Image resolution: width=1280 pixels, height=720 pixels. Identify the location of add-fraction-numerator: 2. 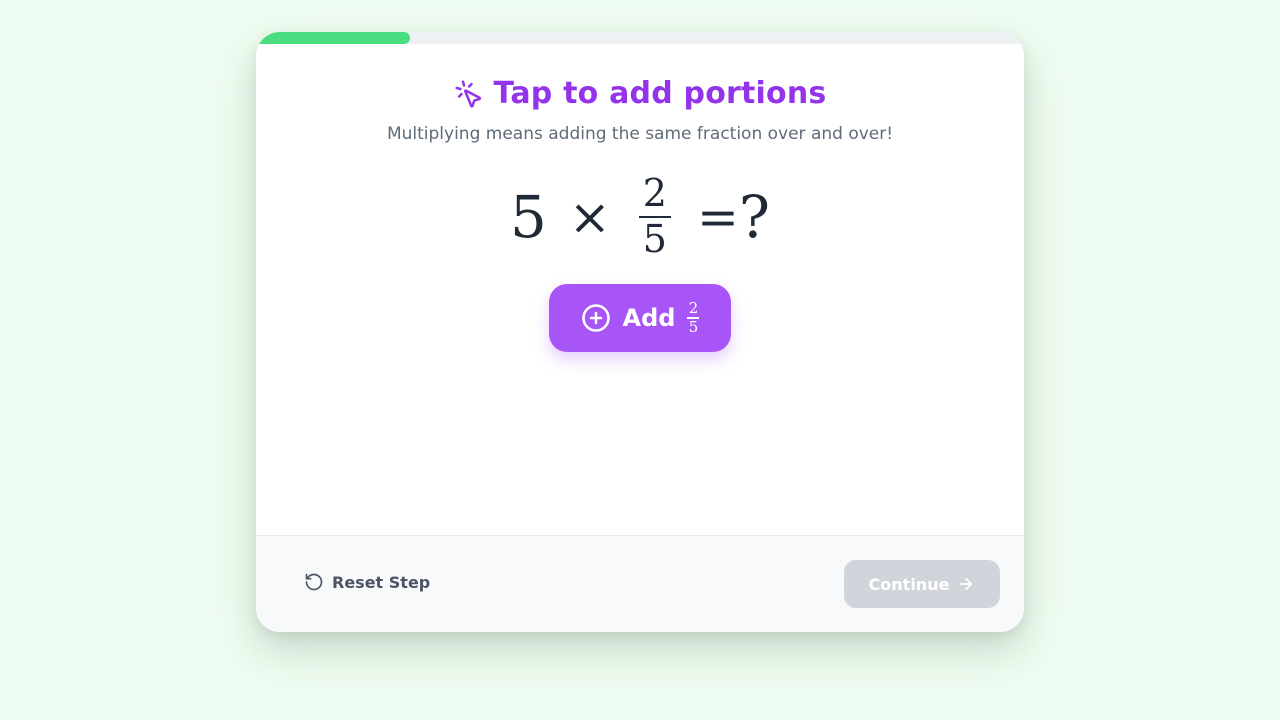
(693, 307).